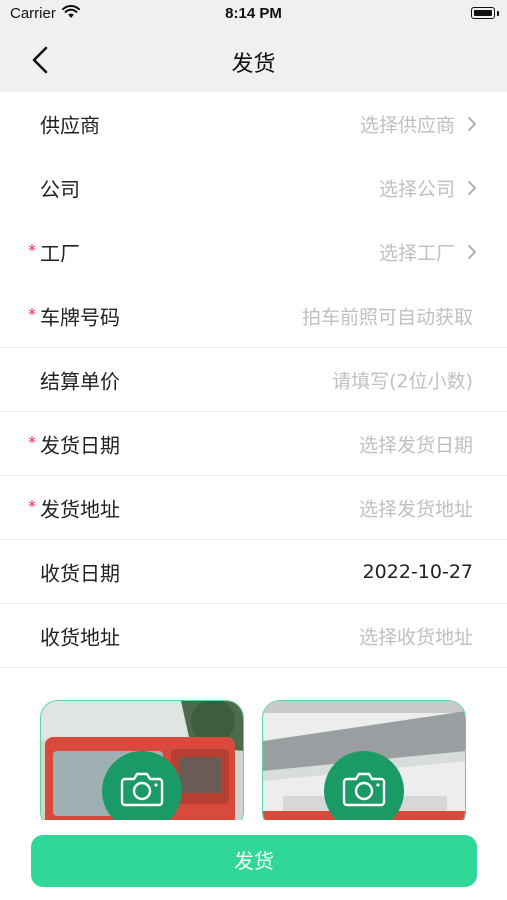 The height and width of the screenshot is (900, 507). What do you see at coordinates (70, 125) in the screenshot?
I see `form-row-label: 供应商` at bounding box center [70, 125].